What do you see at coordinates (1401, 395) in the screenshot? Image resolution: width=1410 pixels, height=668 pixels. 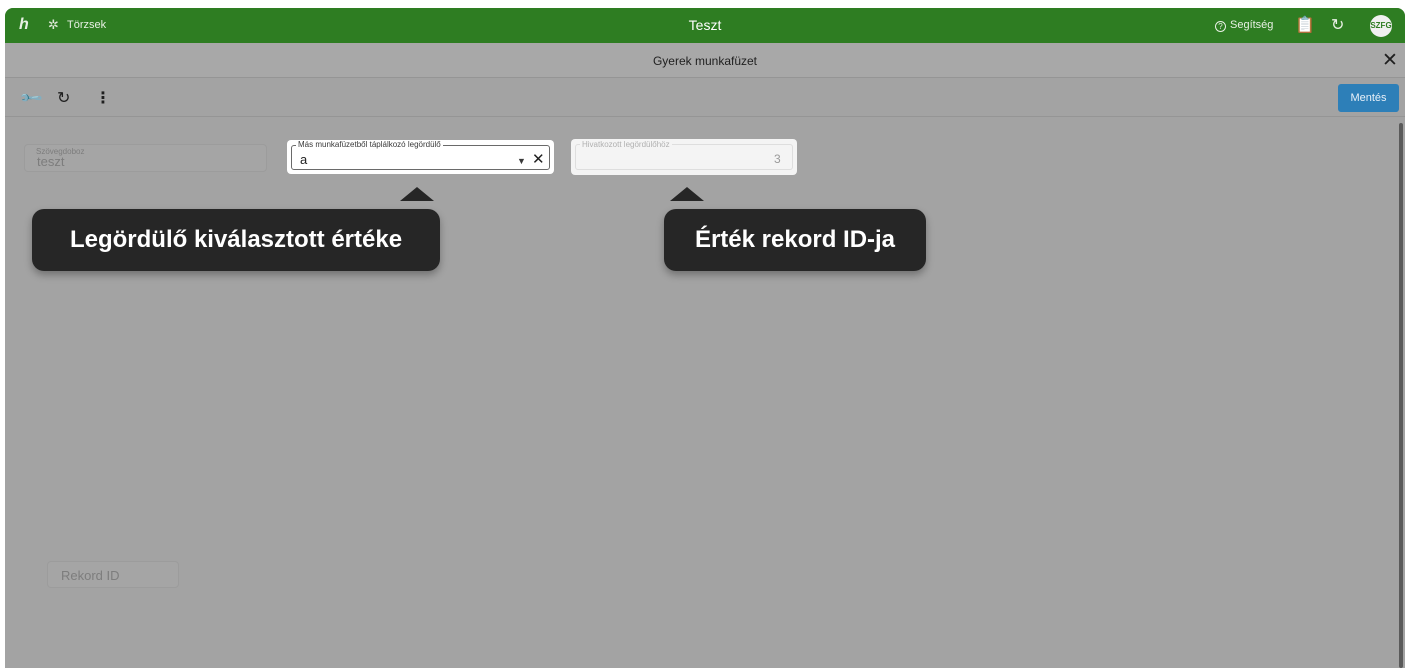 I see `scrollbar` at bounding box center [1401, 395].